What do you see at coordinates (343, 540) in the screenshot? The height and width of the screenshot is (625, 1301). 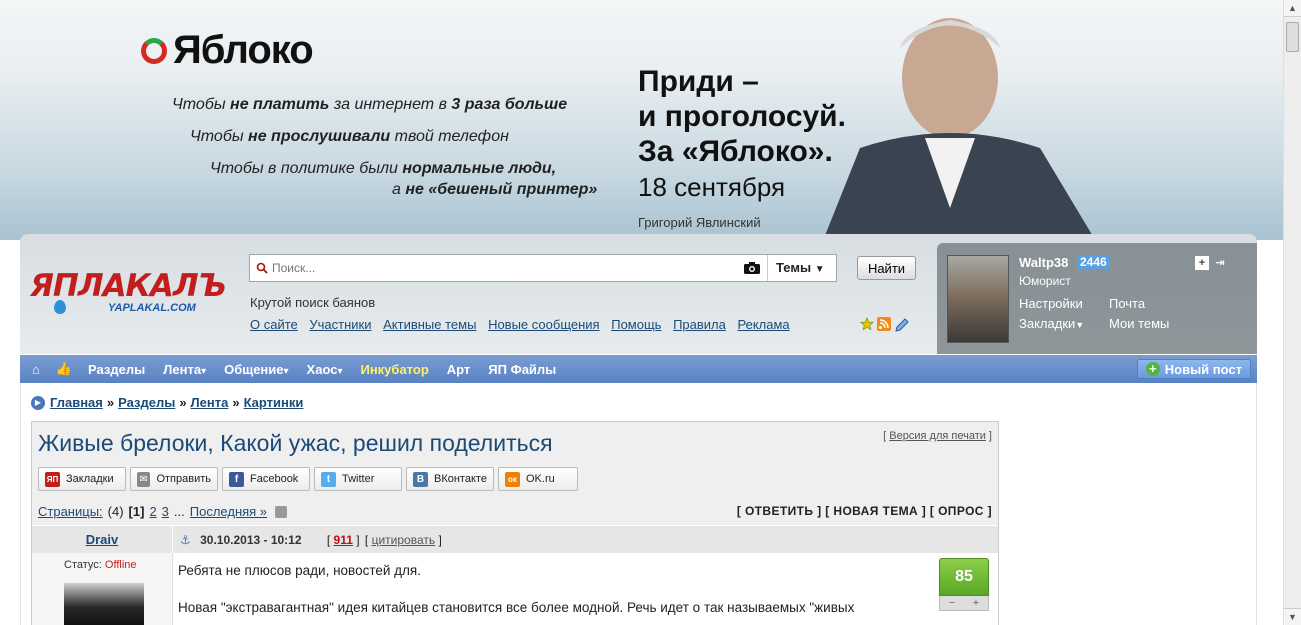 I see `post-number: 911` at bounding box center [343, 540].